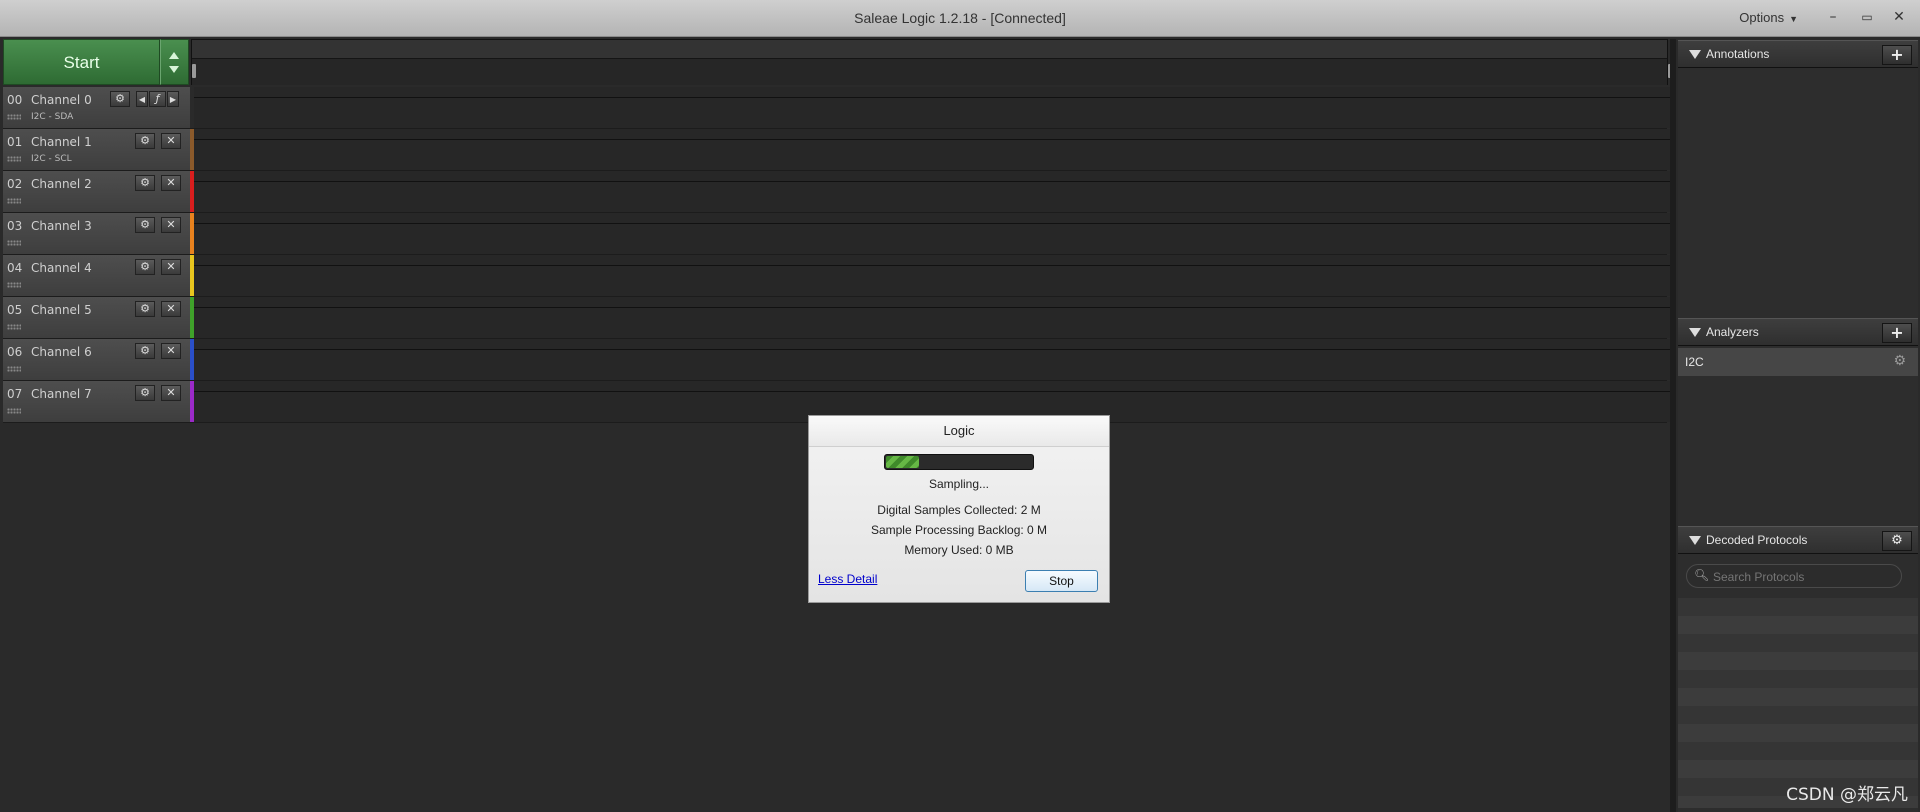 Image resolution: width=1920 pixels, height=812 pixels. What do you see at coordinates (1768, 18) in the screenshot?
I see `options-menu: Options ▼` at bounding box center [1768, 18].